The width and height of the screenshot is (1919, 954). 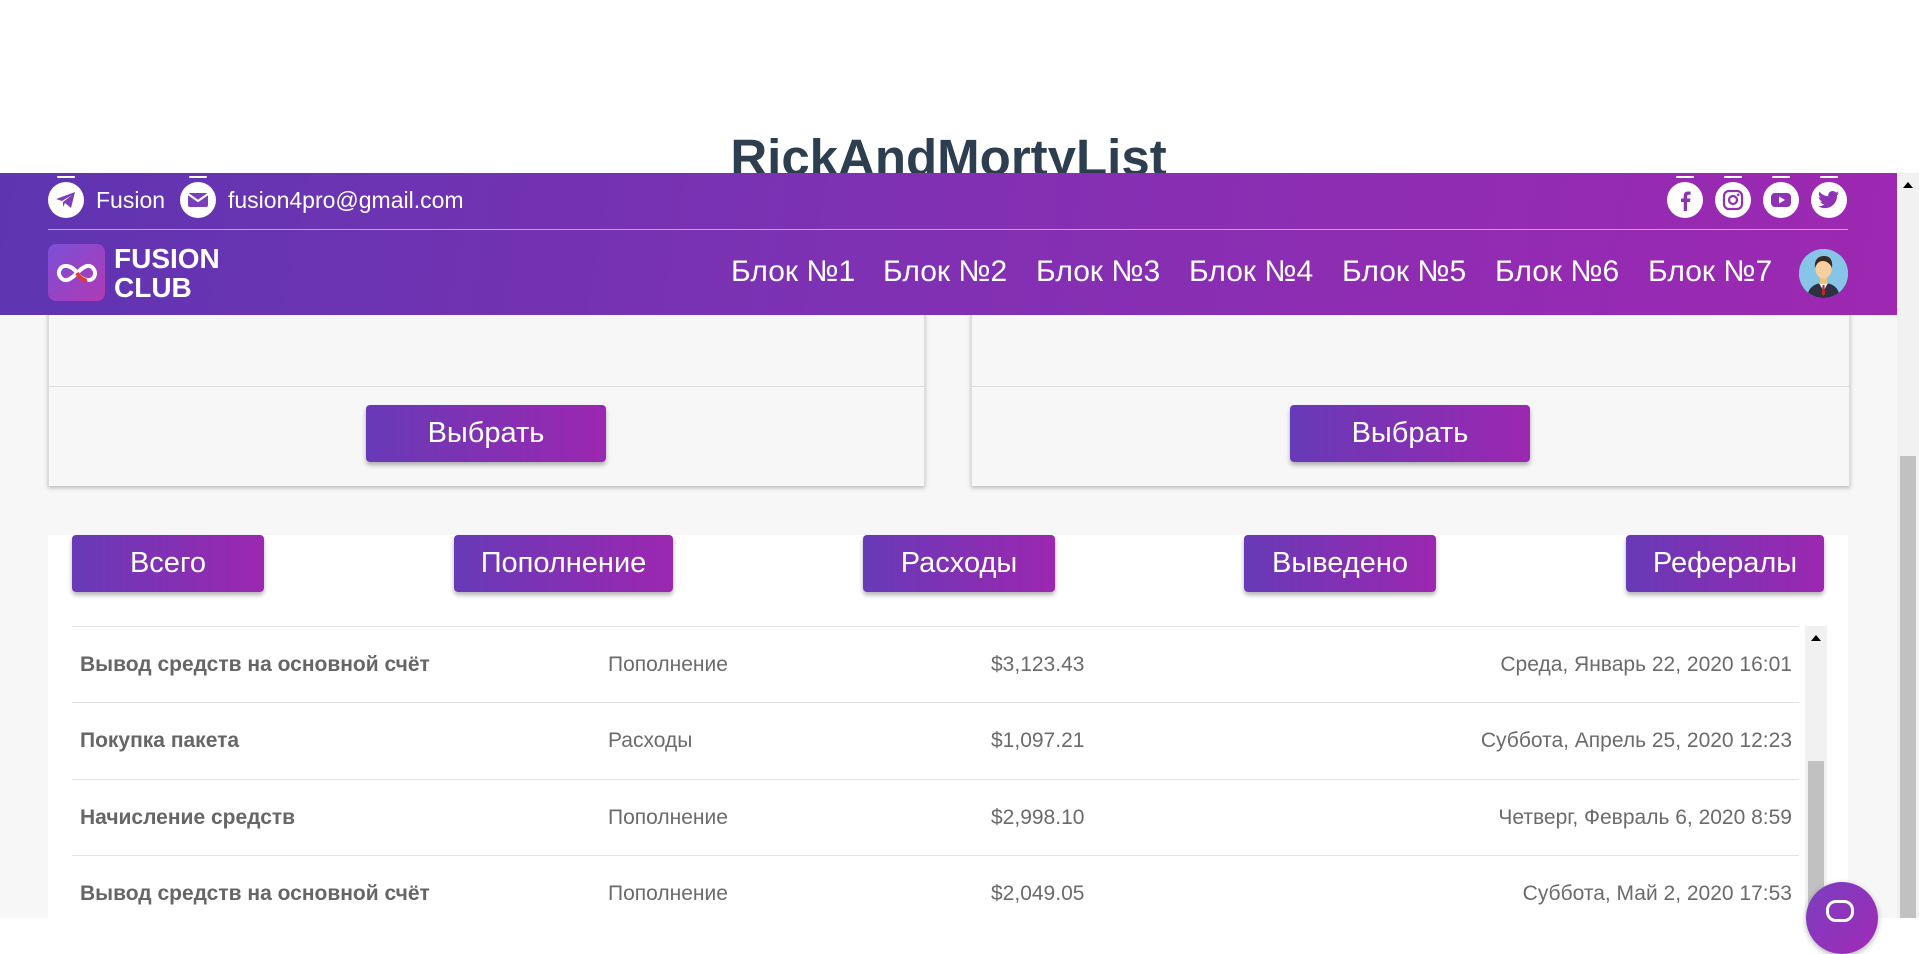 What do you see at coordinates (1557, 272) in the screenshot?
I see `nav-item-block-6: Блок №6` at bounding box center [1557, 272].